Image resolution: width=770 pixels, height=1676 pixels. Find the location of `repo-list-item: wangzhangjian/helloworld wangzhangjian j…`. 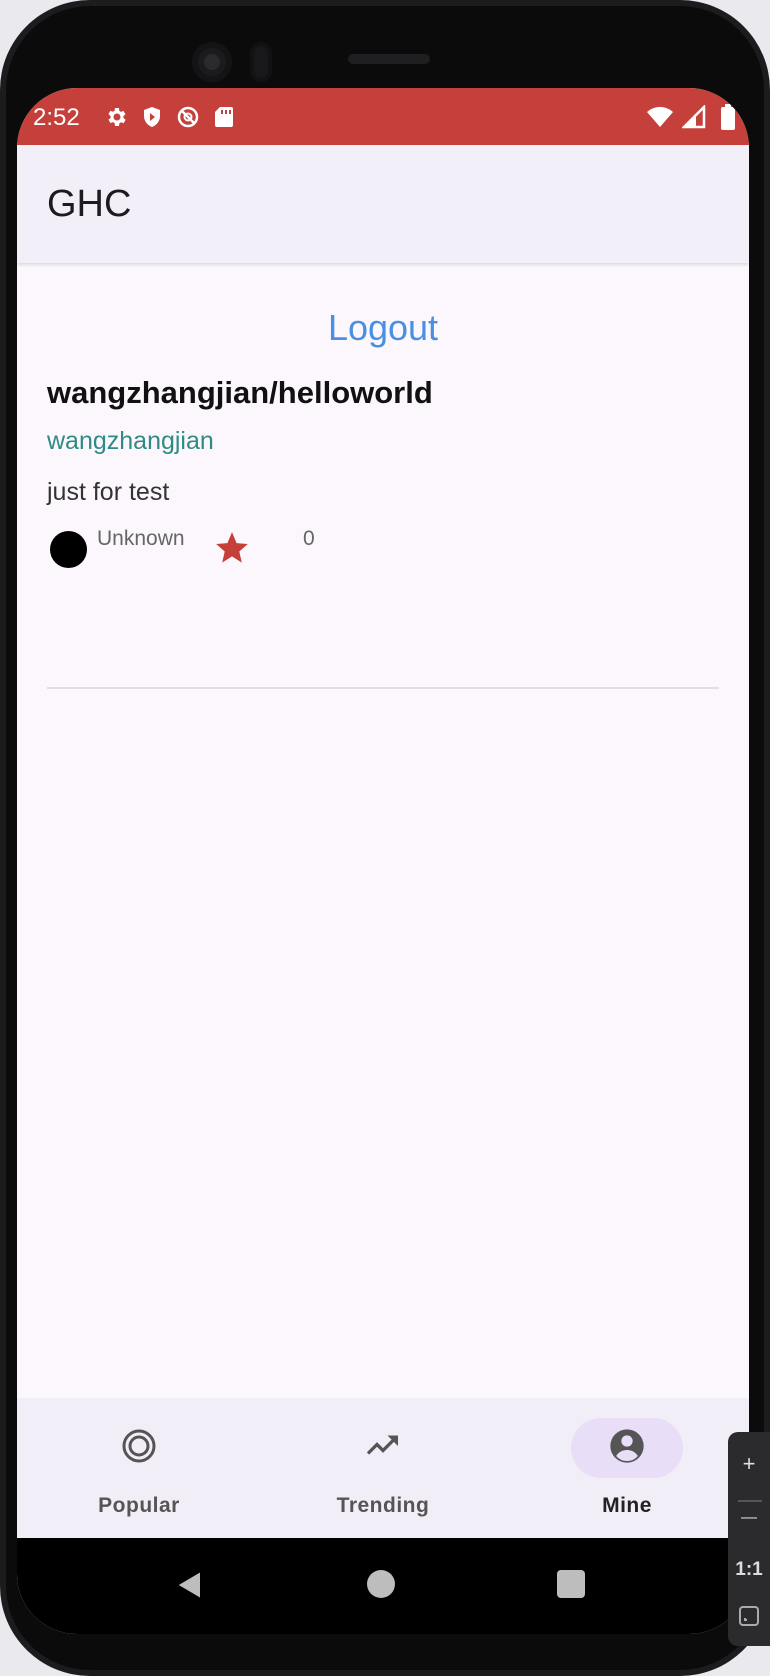

repo-list-item: wangzhangjian/helloworld wangzhangjian j… is located at coordinates (382, 471).